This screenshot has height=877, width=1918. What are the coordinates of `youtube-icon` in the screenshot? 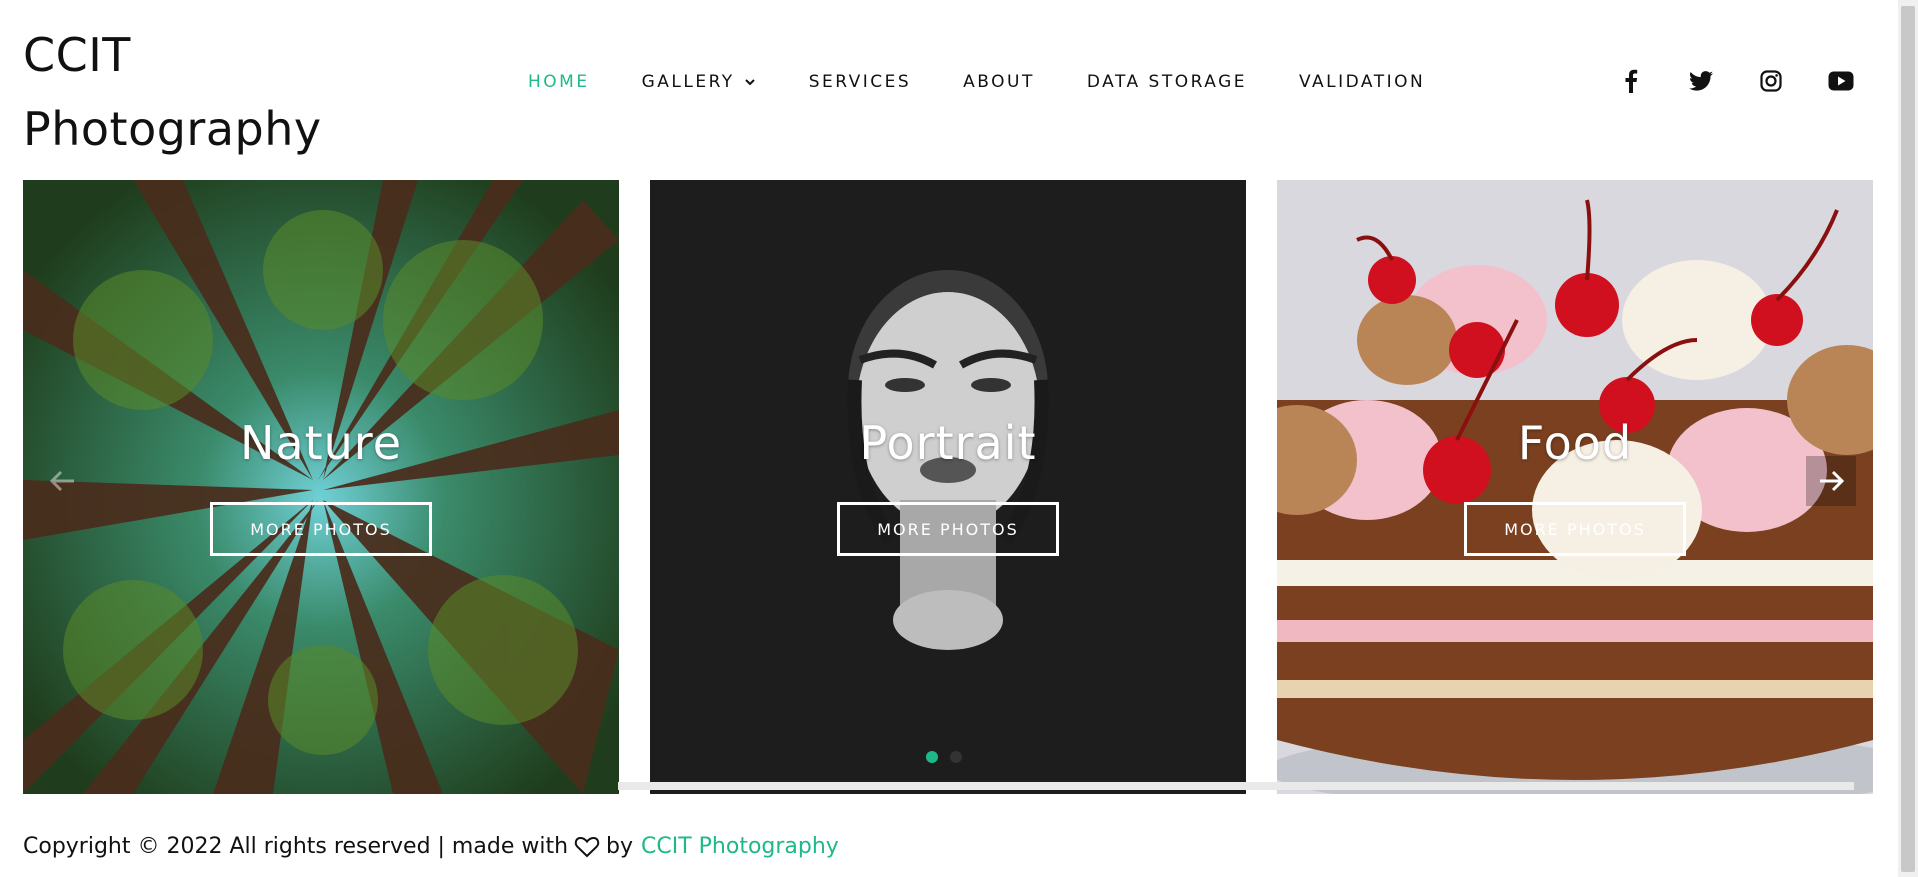 It's located at (1841, 81).